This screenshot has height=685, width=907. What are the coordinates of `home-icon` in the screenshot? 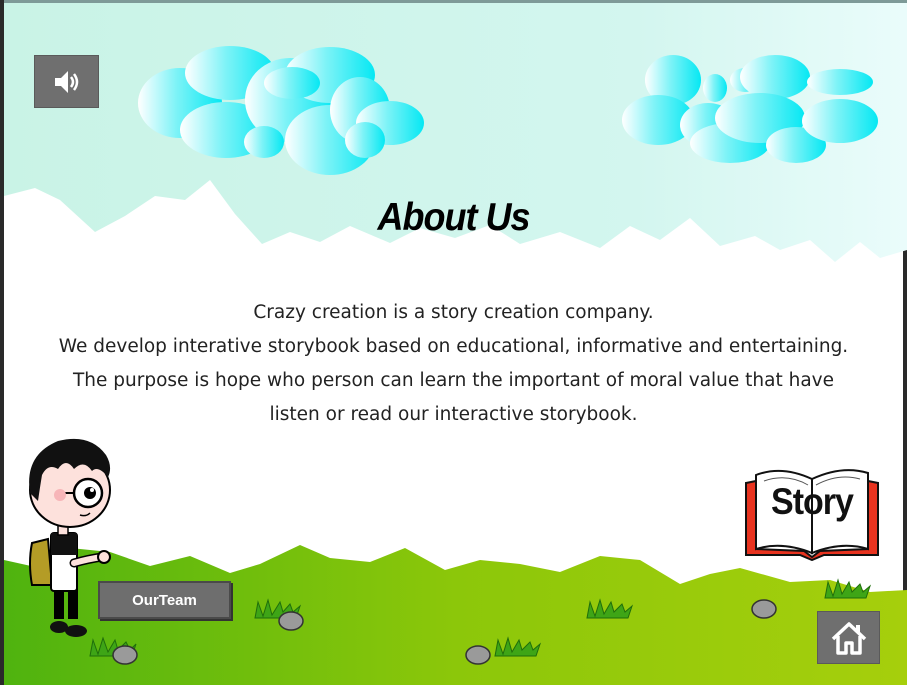 It's located at (848, 638).